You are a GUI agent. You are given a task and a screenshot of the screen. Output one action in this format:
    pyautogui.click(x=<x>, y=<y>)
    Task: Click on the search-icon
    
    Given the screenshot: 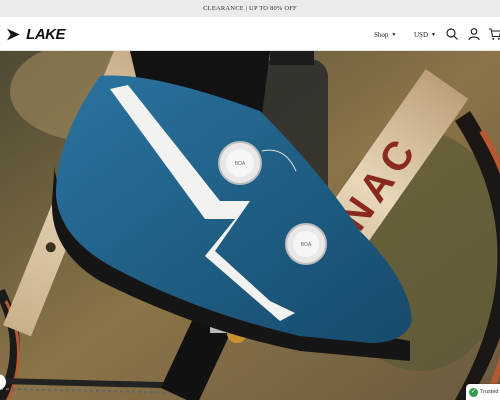 What is the action you would take?
    pyautogui.click(x=452, y=34)
    